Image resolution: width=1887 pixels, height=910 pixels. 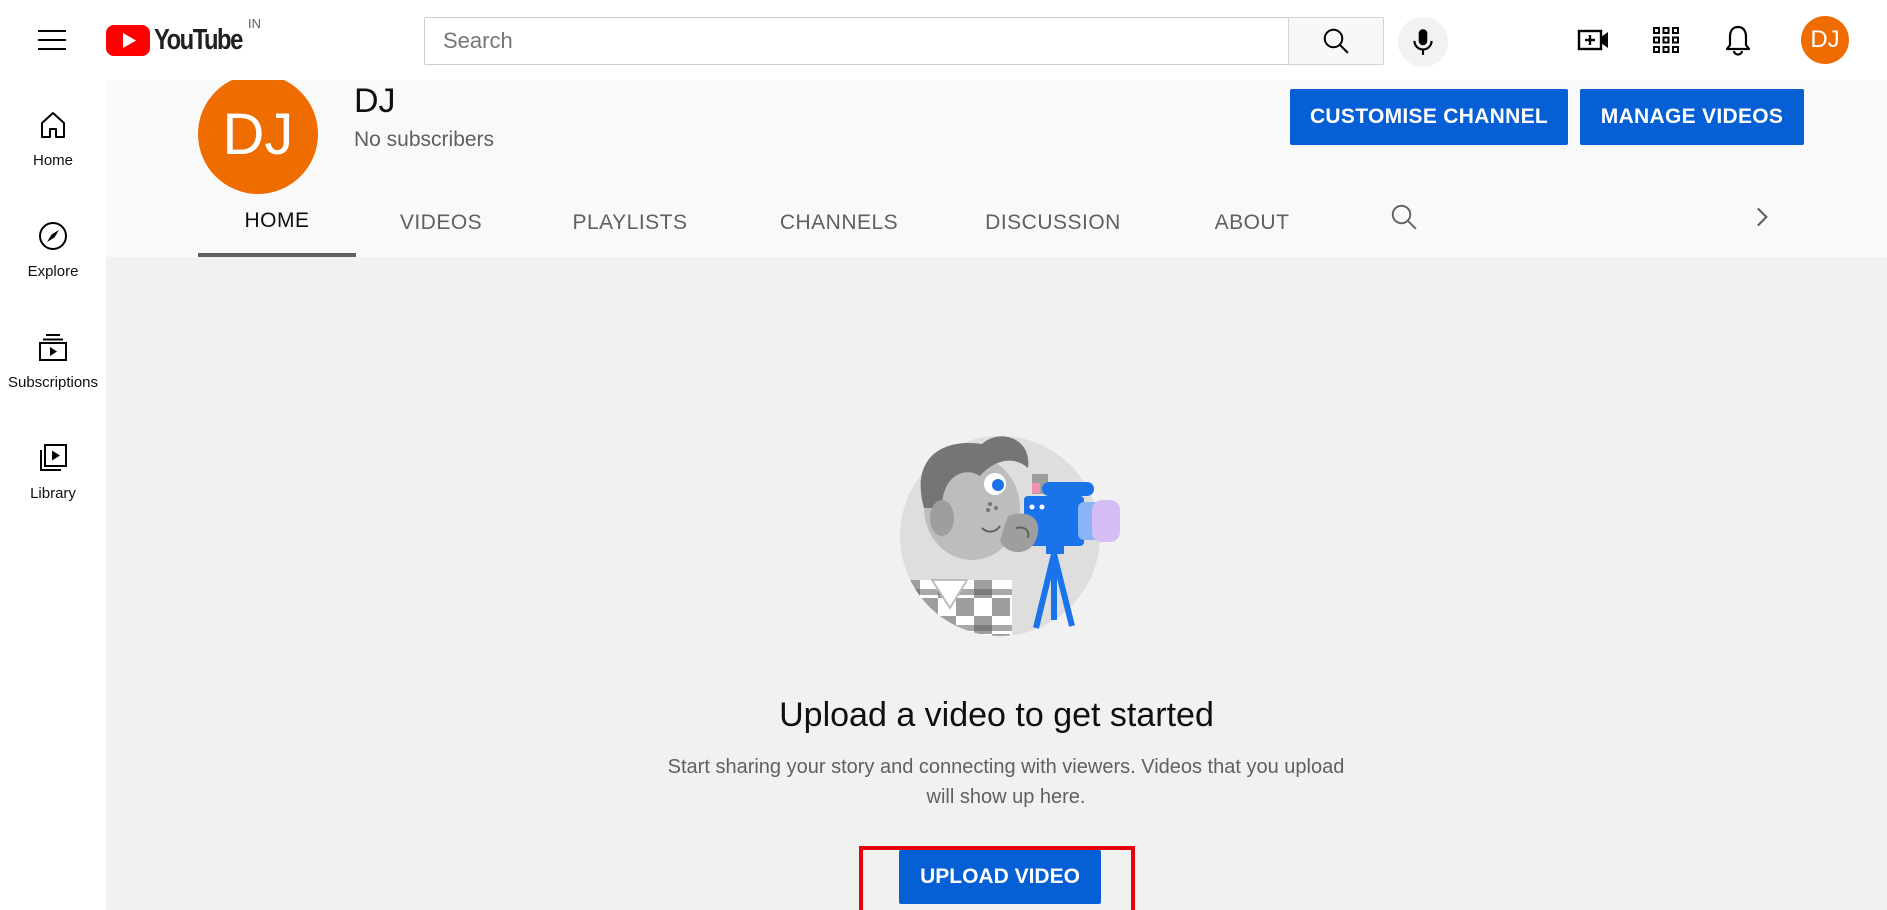 I want to click on channel-name: DJ, so click(x=375, y=101).